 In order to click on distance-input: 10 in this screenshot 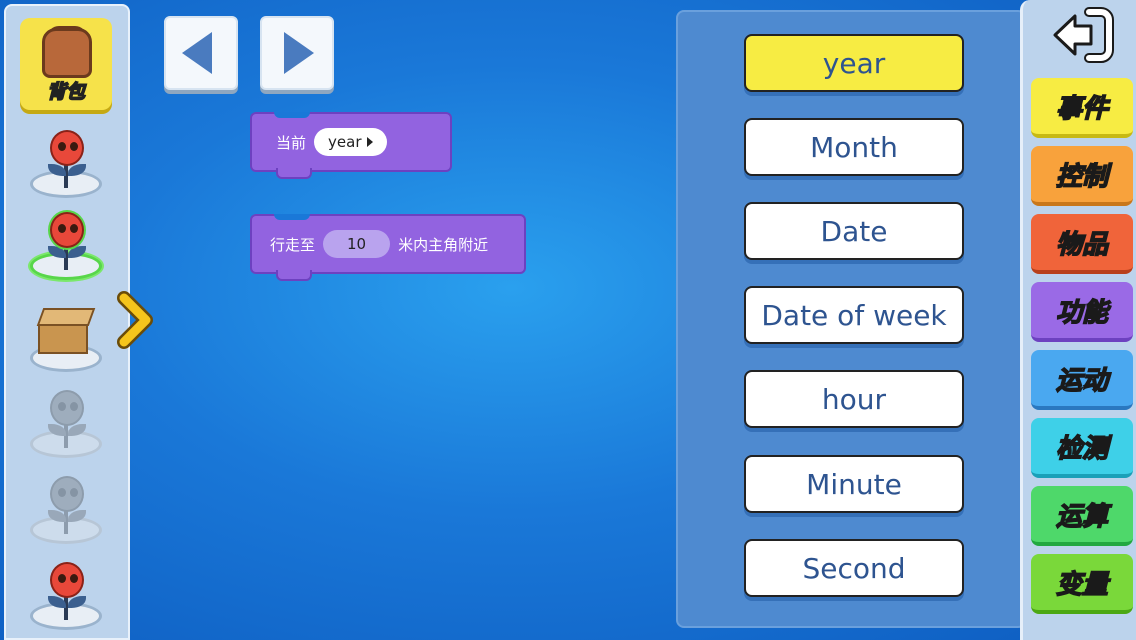, I will do `click(357, 244)`.